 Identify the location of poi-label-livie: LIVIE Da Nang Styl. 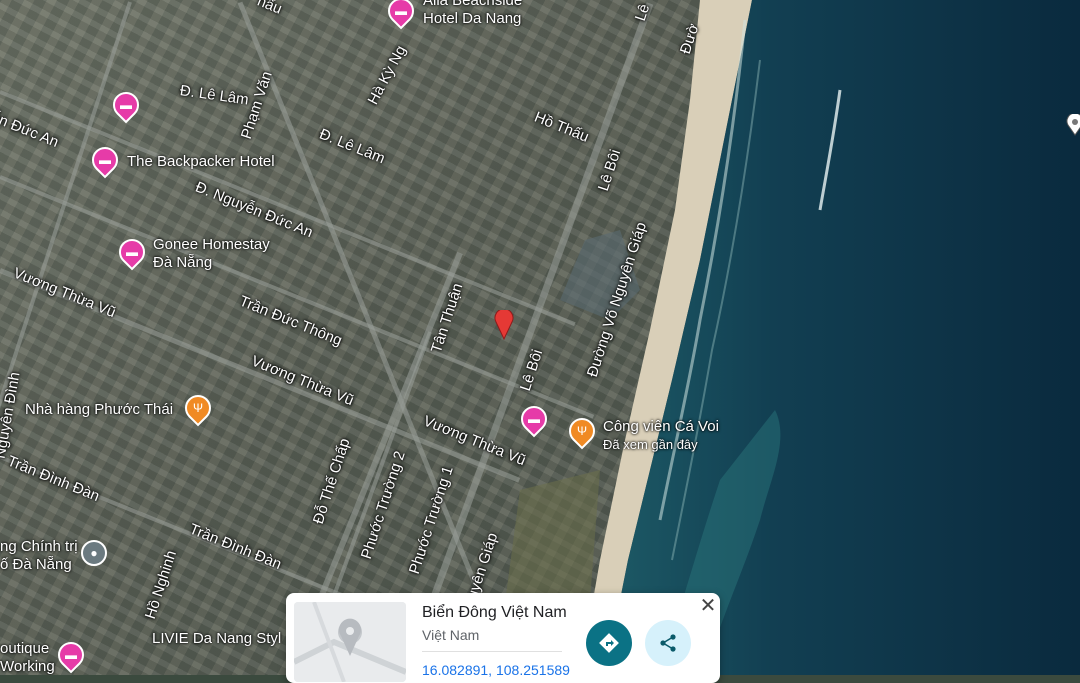
(216, 639).